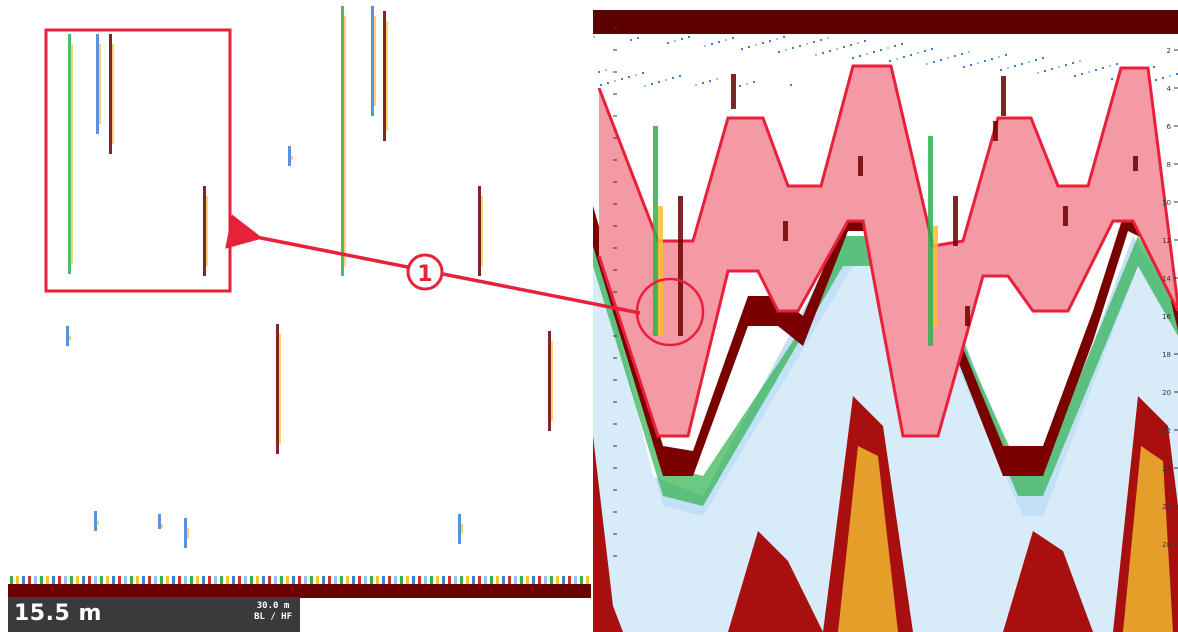  I want to click on left-seabed-ticks, so click(299, 580).